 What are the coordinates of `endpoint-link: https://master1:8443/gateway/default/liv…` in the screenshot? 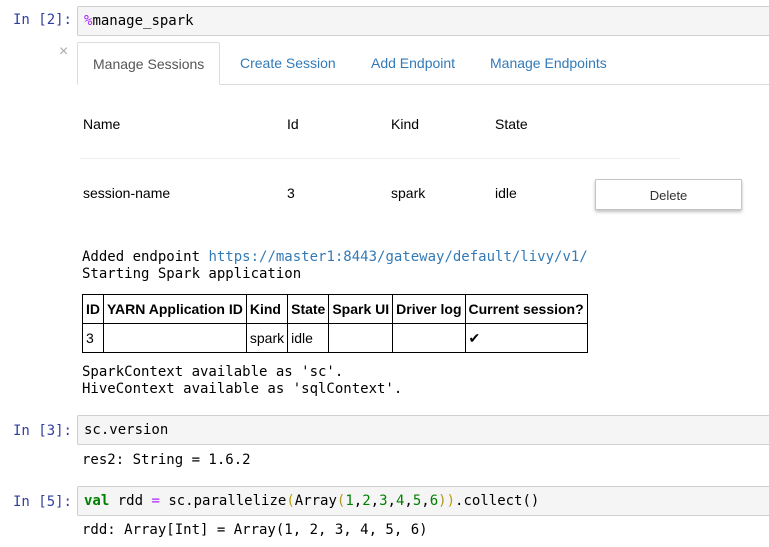 It's located at (397, 257).